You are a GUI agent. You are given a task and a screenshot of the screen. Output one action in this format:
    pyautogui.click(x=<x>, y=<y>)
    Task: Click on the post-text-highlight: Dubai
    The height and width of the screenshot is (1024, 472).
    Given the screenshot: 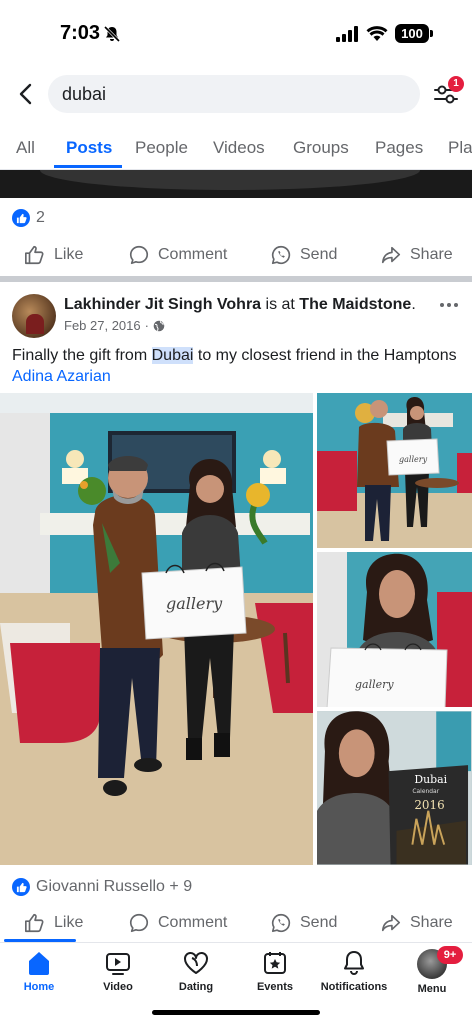 What is the action you would take?
    pyautogui.click(x=172, y=355)
    